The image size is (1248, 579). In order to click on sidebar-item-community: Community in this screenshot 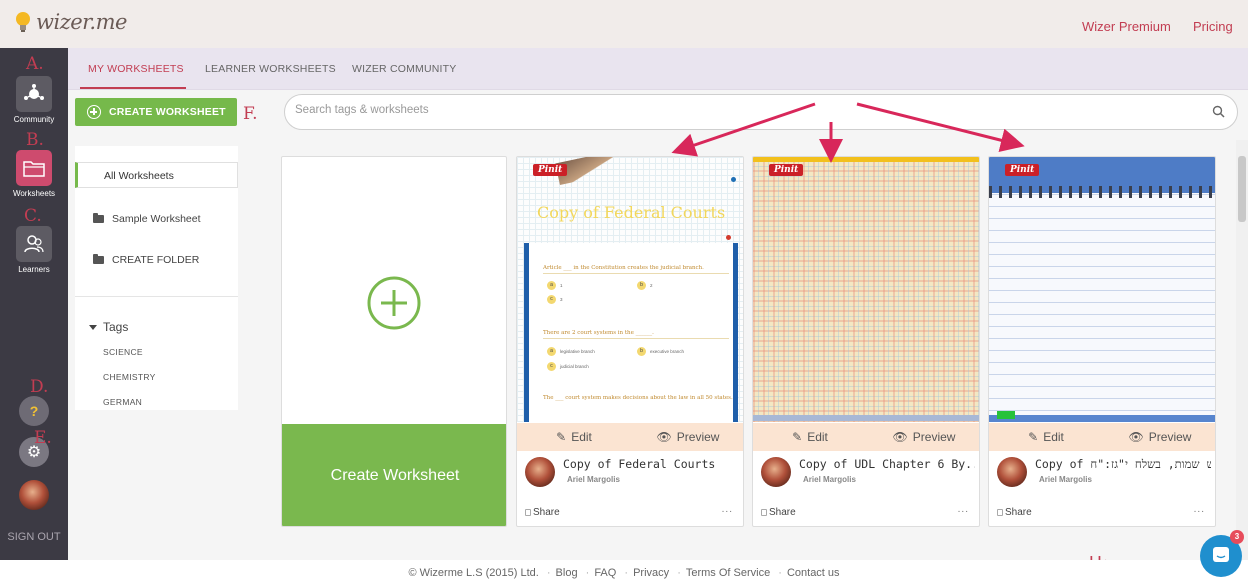, I will do `click(34, 100)`.